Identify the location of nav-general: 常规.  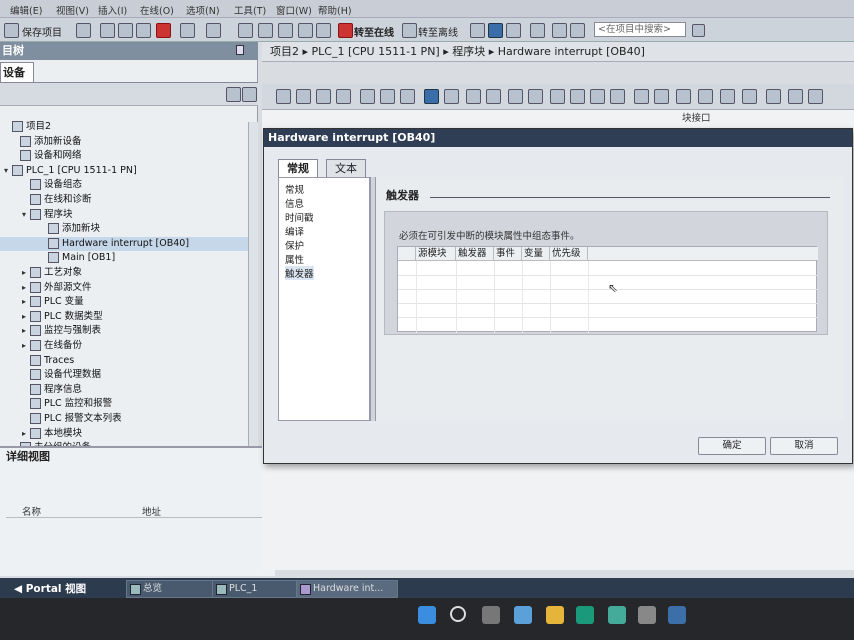
(294, 189).